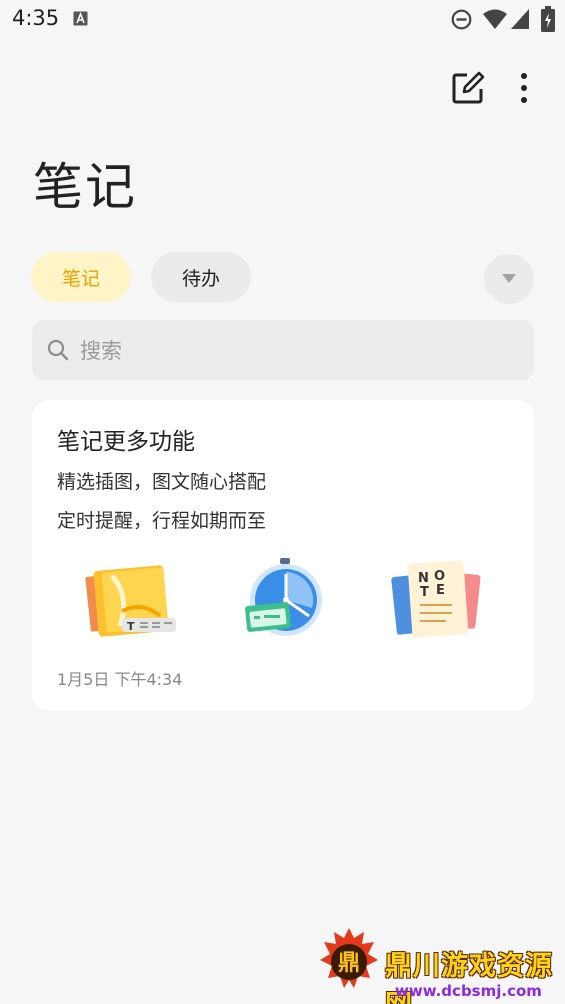 The image size is (565, 1004). What do you see at coordinates (423, 578) in the screenshot?
I see `svg-text: N` at bounding box center [423, 578].